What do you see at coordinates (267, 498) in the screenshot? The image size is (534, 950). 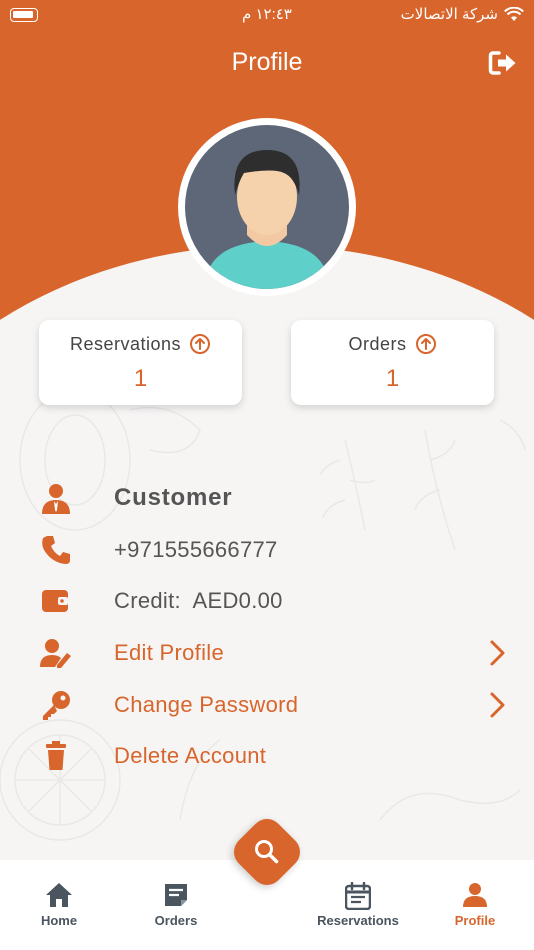 I see `customer-name-row: Customer` at bounding box center [267, 498].